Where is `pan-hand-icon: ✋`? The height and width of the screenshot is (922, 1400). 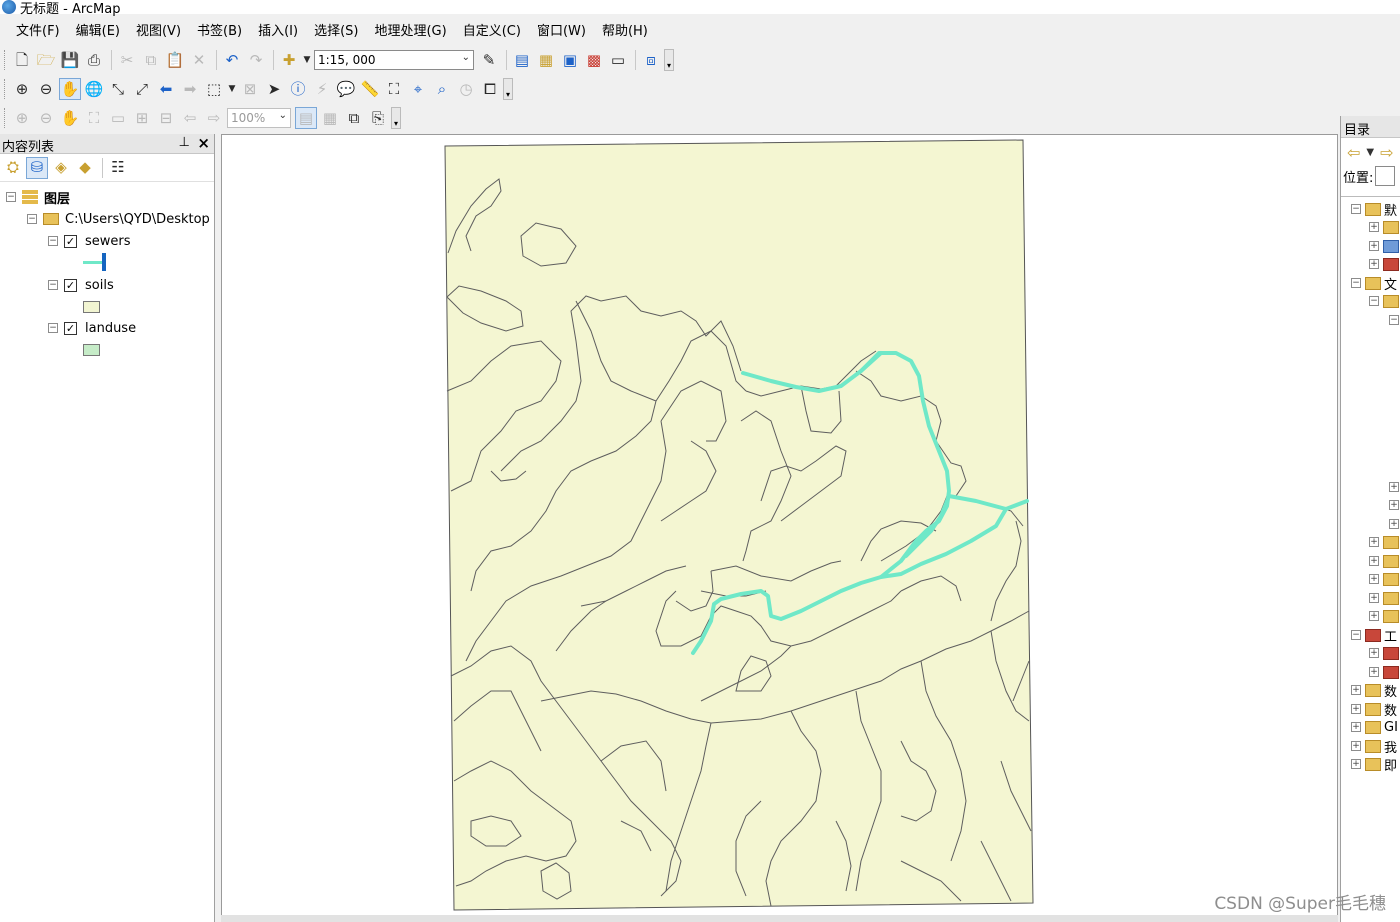
pan-hand-icon: ✋ is located at coordinates (70, 89).